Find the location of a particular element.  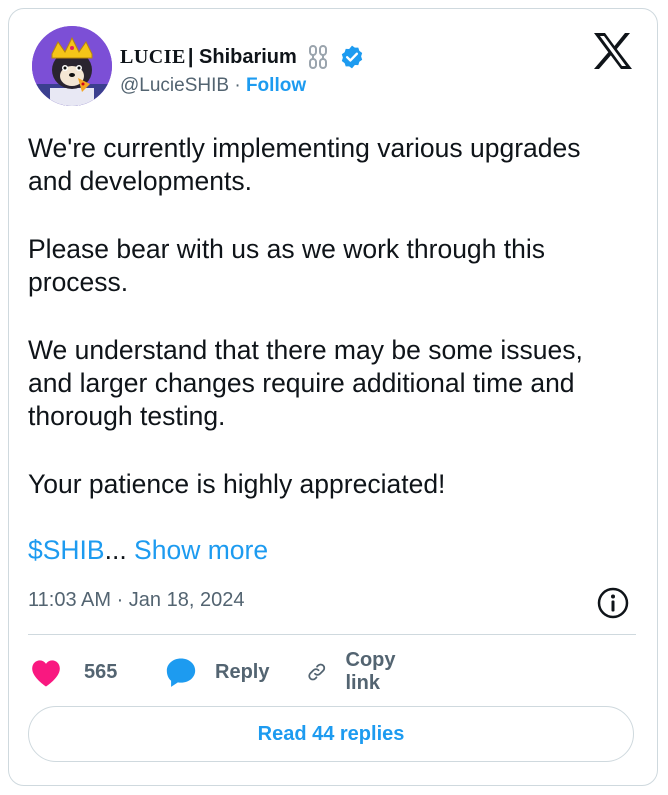

author-name-row: LUCIE | Shibarium is located at coordinates (242, 57).